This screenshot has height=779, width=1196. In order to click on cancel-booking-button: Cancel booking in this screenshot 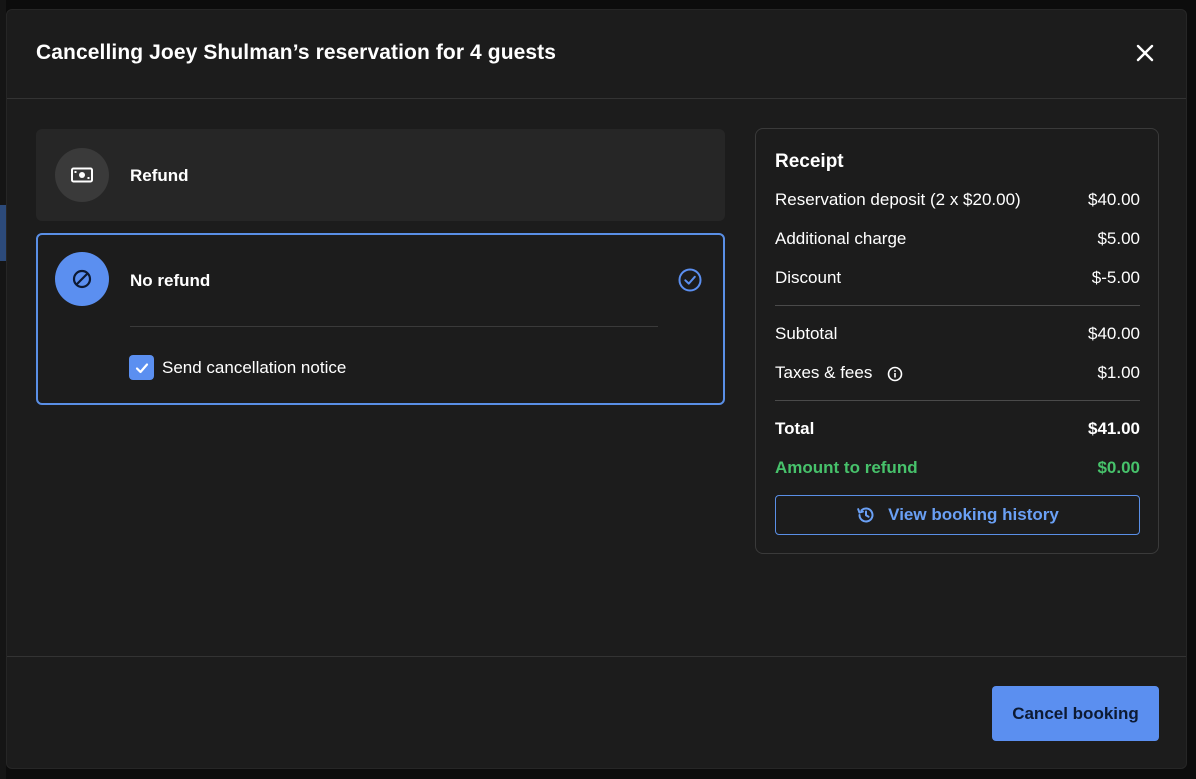, I will do `click(1075, 713)`.